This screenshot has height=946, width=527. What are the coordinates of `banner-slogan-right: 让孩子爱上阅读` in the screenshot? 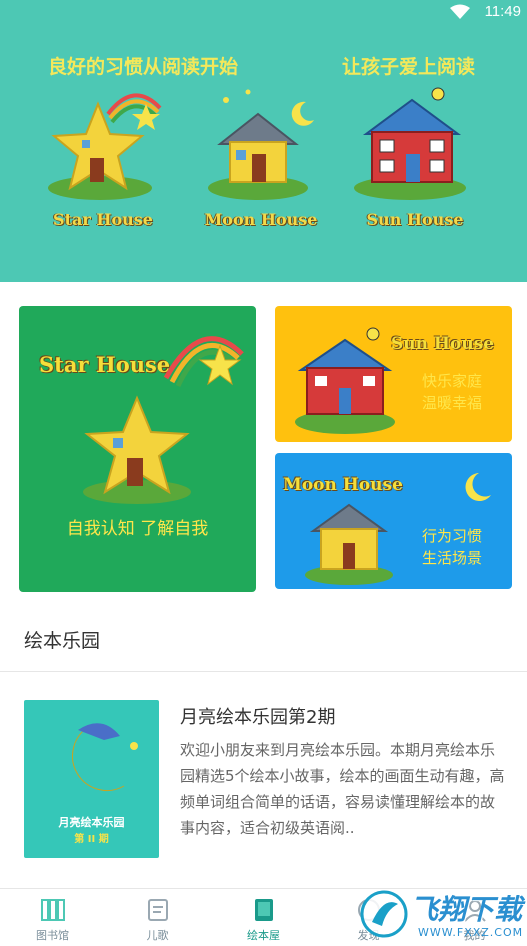 It's located at (409, 67).